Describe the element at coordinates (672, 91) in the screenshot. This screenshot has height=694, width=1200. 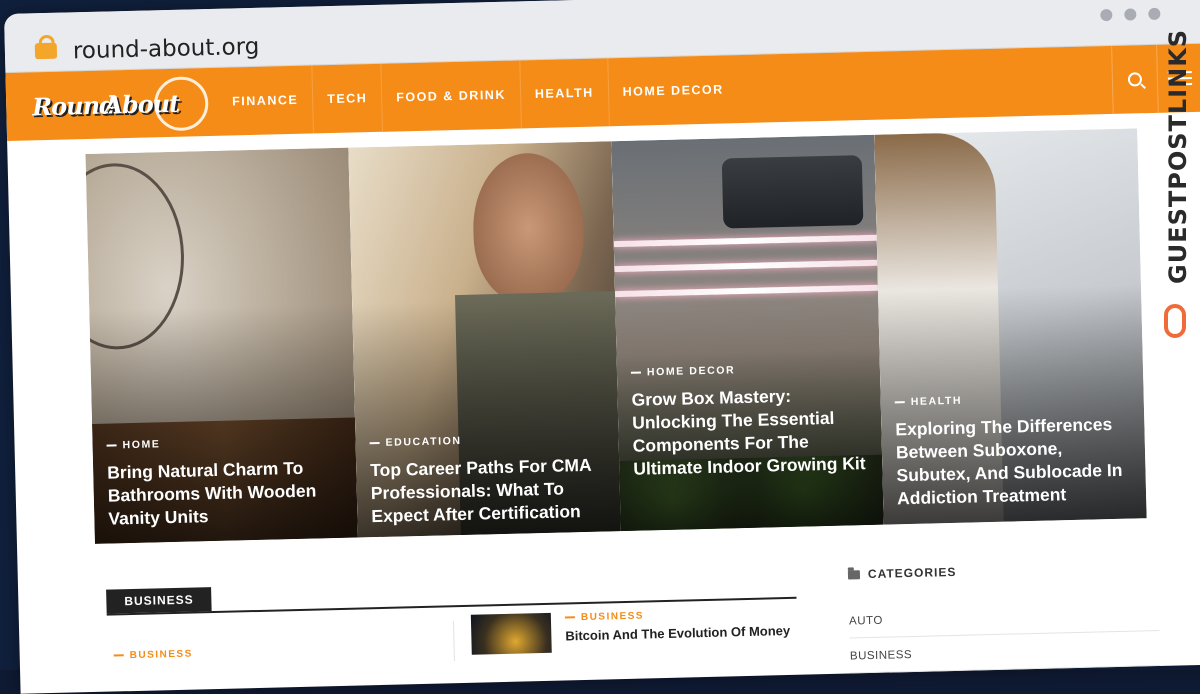
I see `menu-item-home-decor: HOME DECOR` at that location.